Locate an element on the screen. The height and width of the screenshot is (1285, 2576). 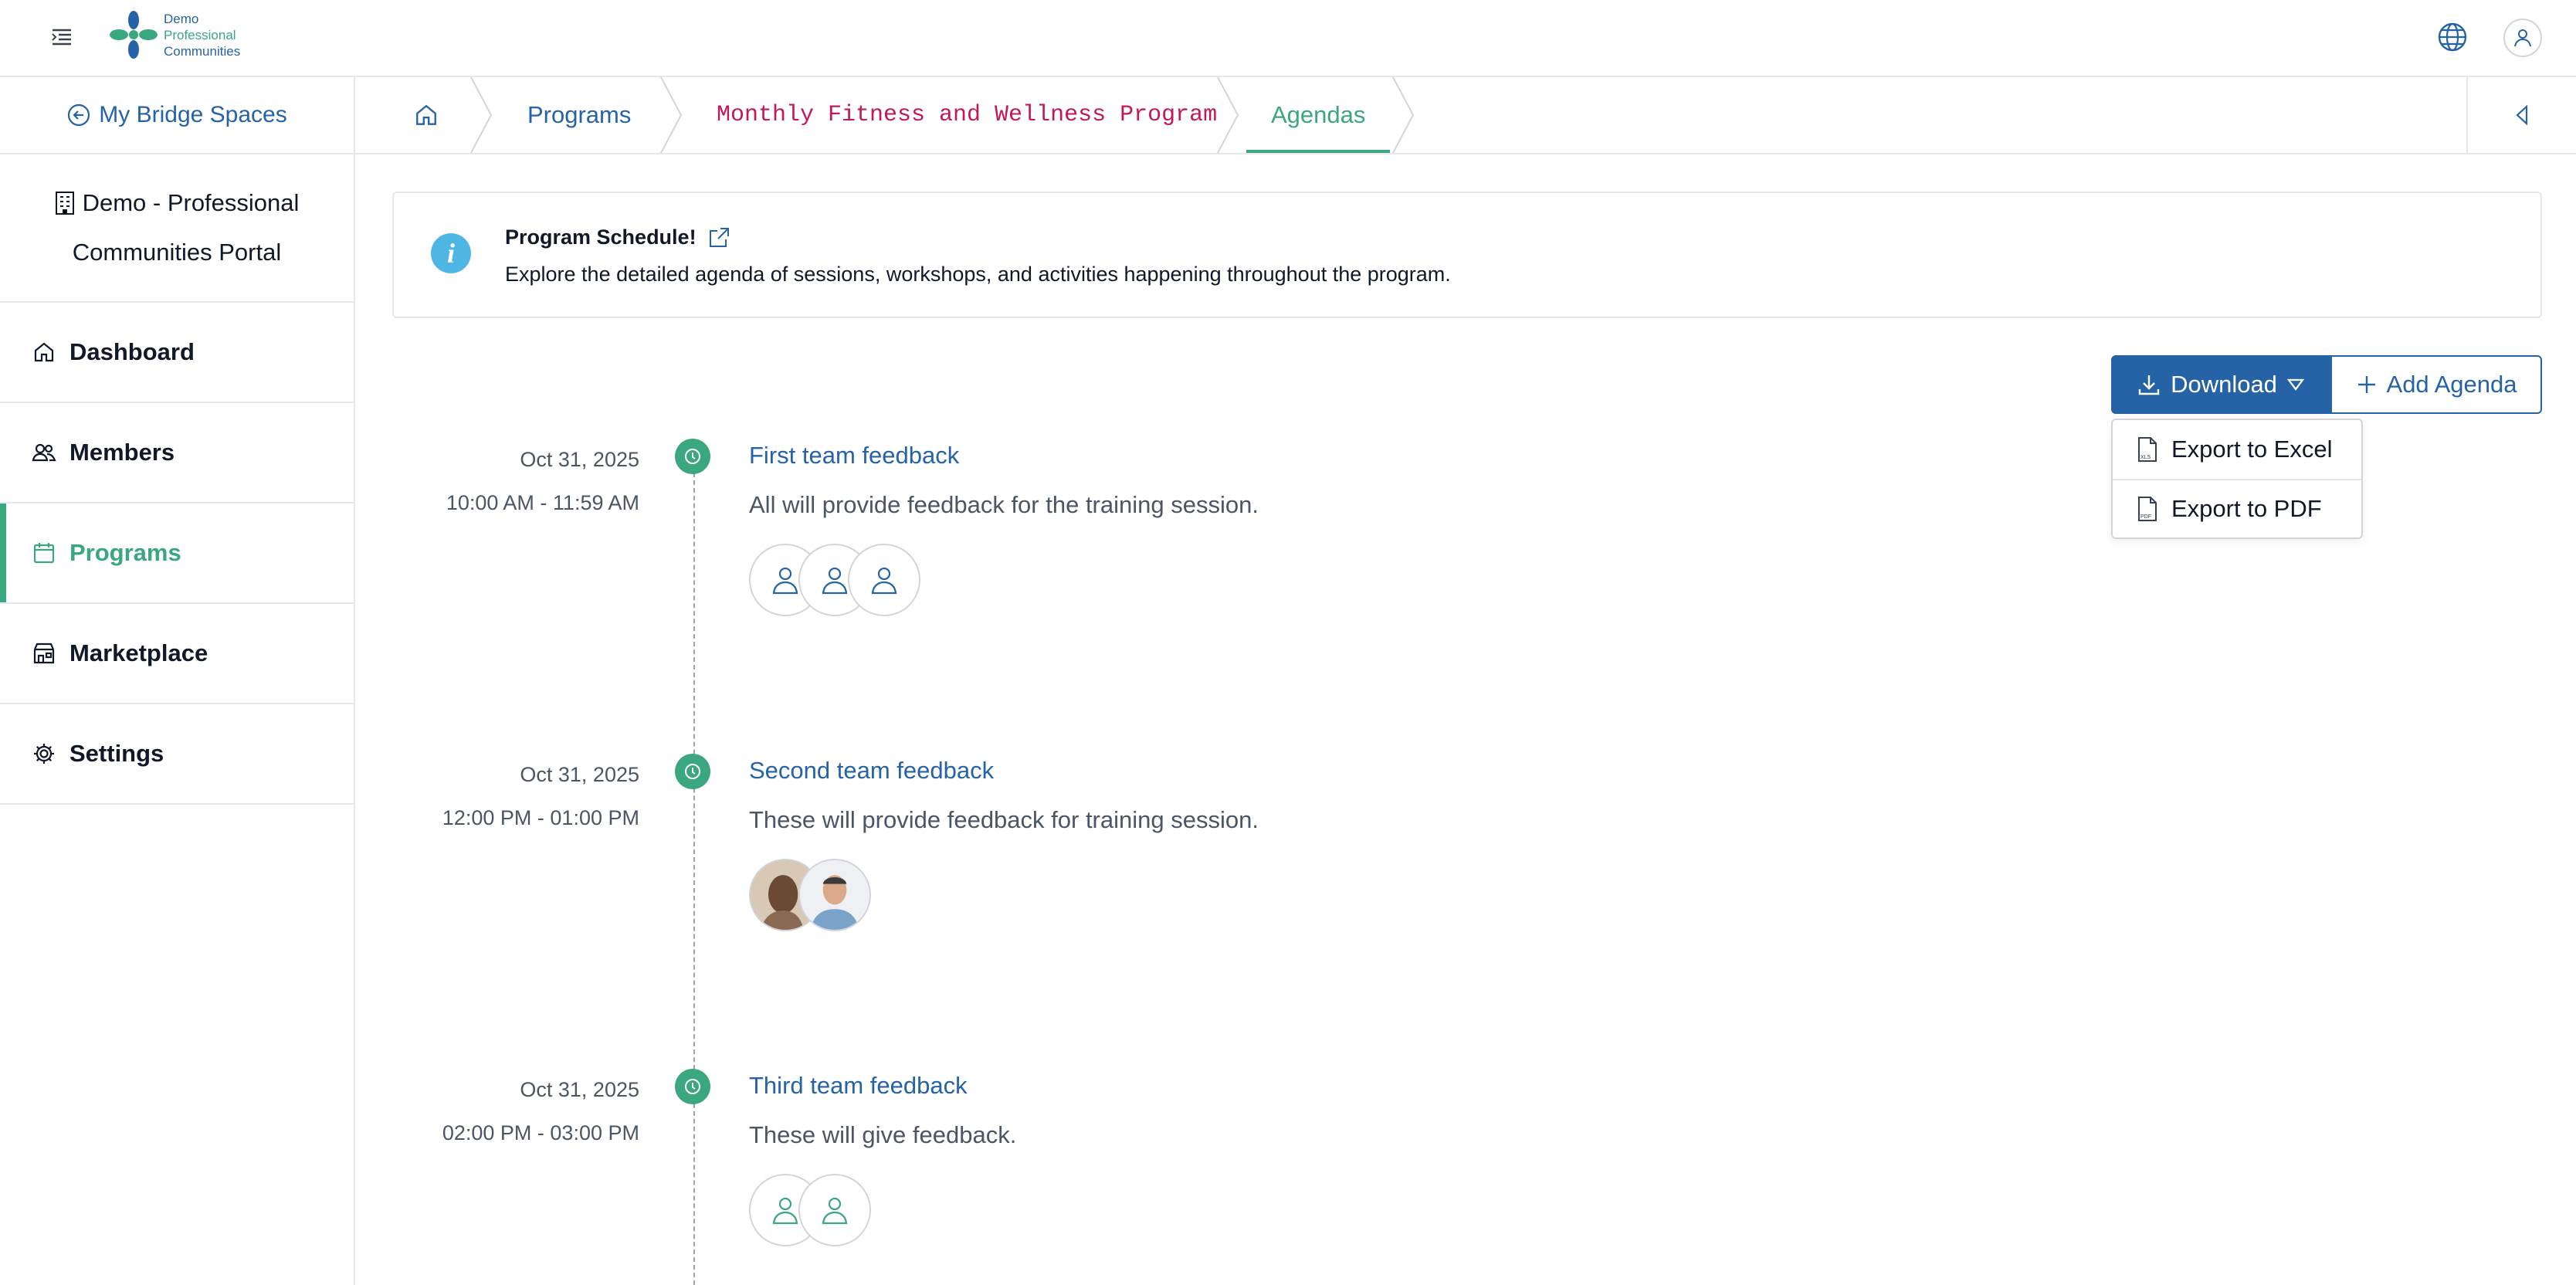
sidebar-item-members: Members is located at coordinates (177, 453).